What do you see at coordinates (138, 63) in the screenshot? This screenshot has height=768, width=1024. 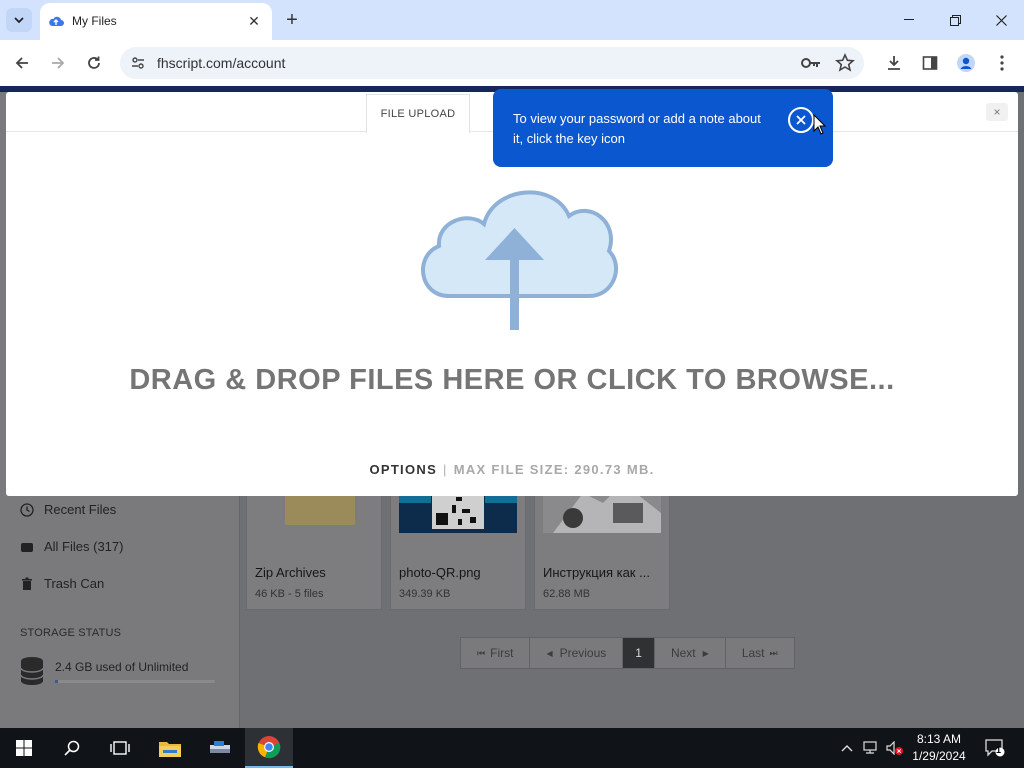 I see `site-settings-icon` at bounding box center [138, 63].